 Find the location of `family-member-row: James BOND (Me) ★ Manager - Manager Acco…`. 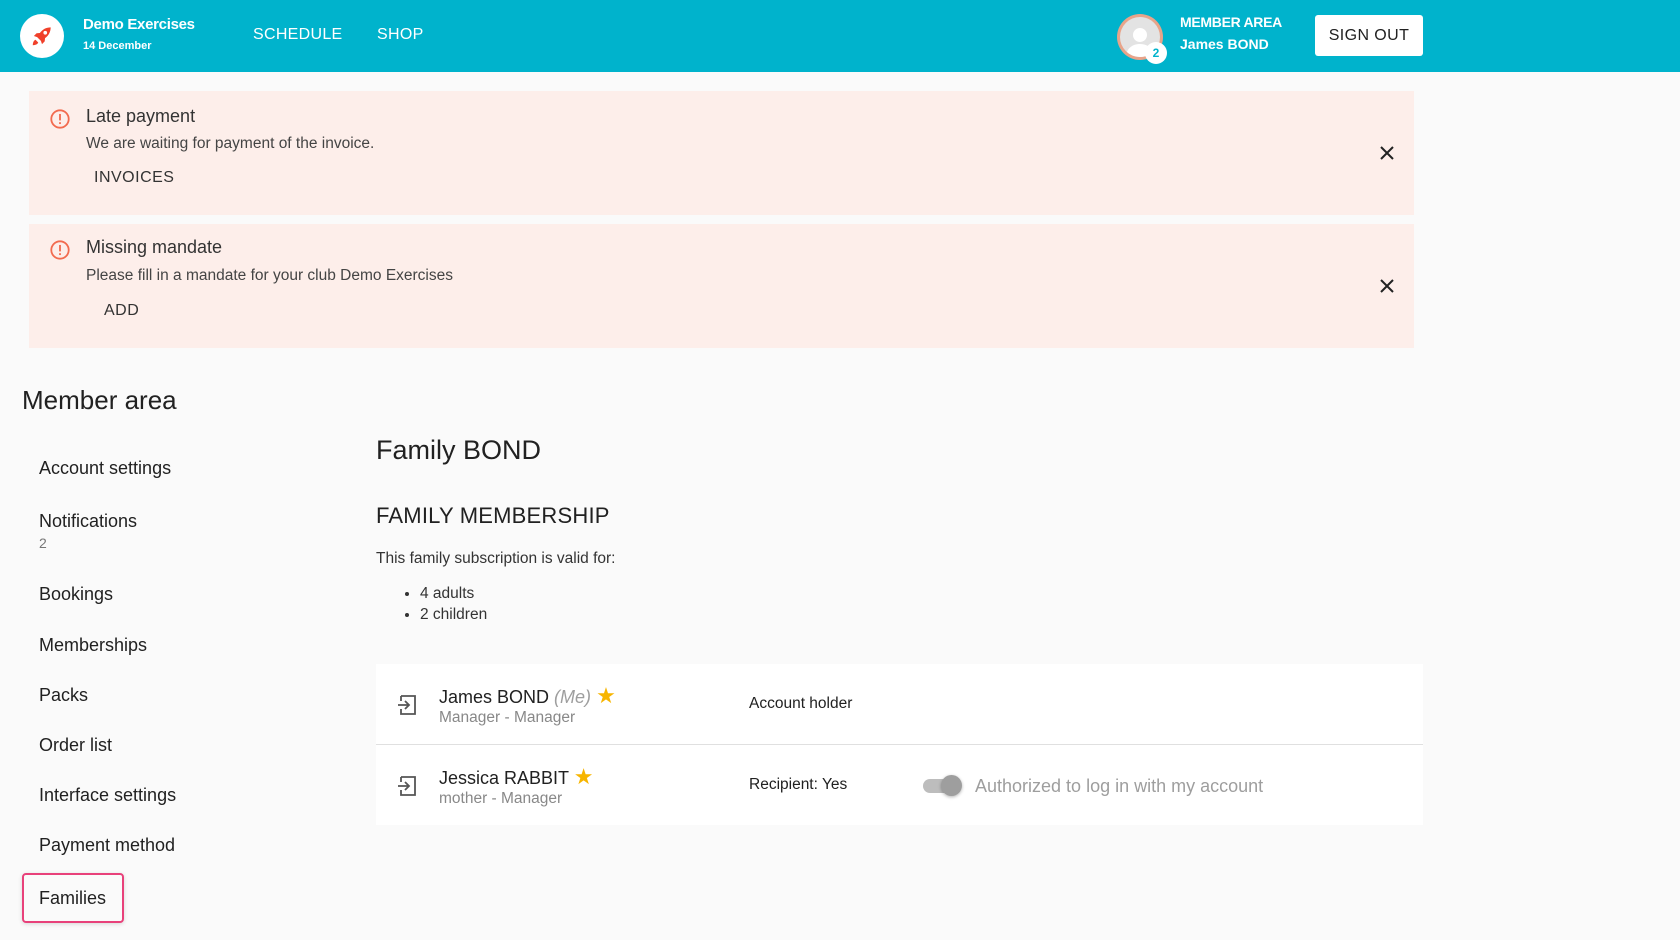

family-member-row: James BOND (Me) ★ Manager - Manager Acco… is located at coordinates (899, 704).